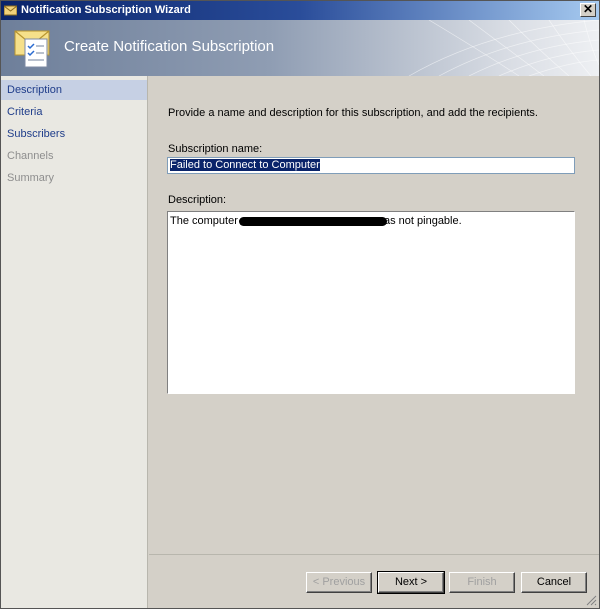 Image resolution: width=600 pixels, height=609 pixels. I want to click on step-label: Channels, so click(30, 156).